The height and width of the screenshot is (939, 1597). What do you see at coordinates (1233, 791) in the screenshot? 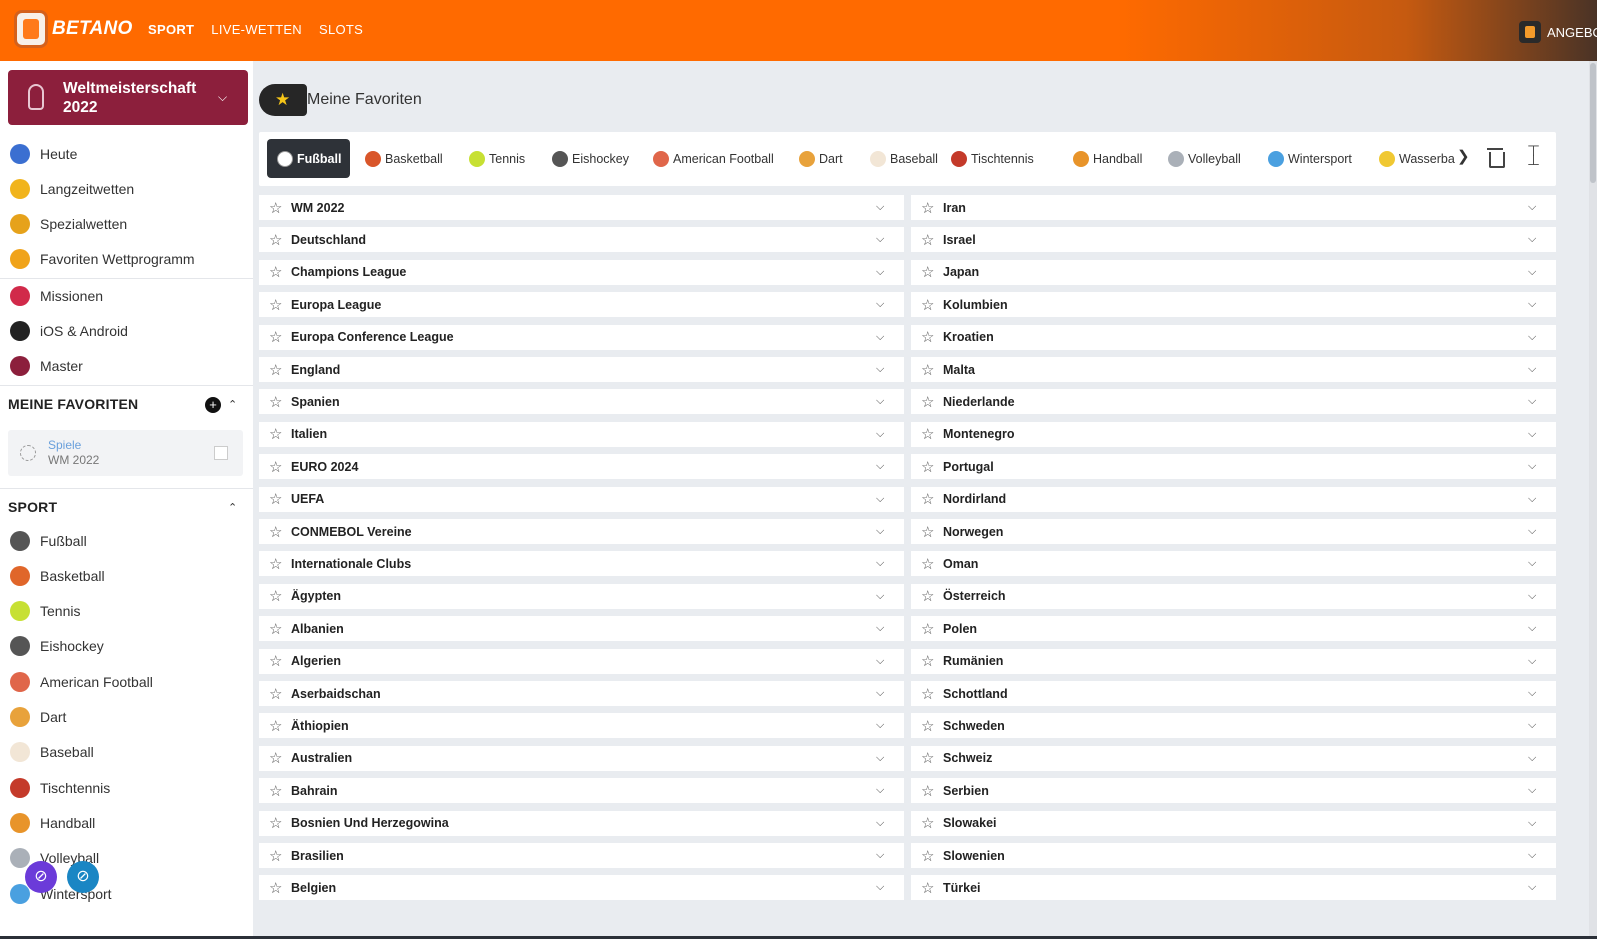
I see `league-row: ☆ Serbien ⌵` at bounding box center [1233, 791].